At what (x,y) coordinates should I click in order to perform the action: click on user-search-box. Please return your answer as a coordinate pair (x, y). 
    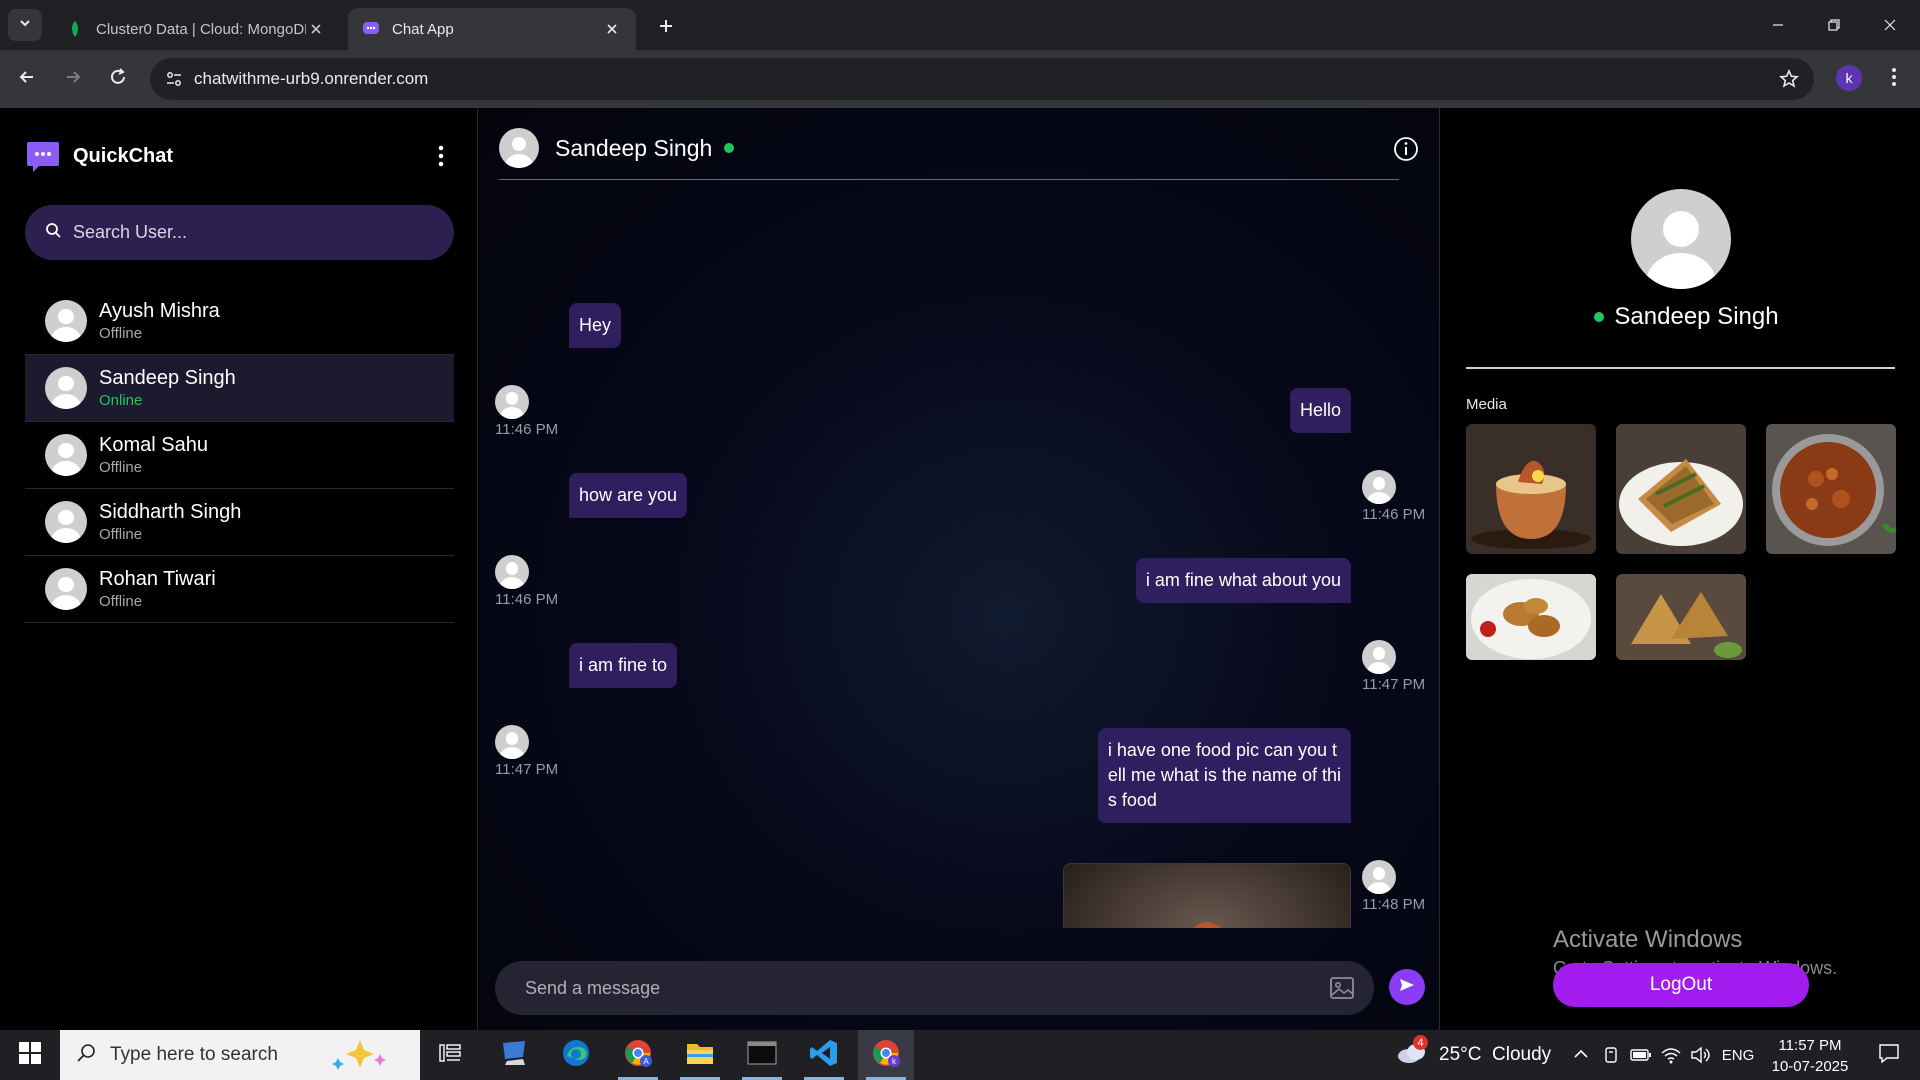
    Looking at the image, I should click on (239, 232).